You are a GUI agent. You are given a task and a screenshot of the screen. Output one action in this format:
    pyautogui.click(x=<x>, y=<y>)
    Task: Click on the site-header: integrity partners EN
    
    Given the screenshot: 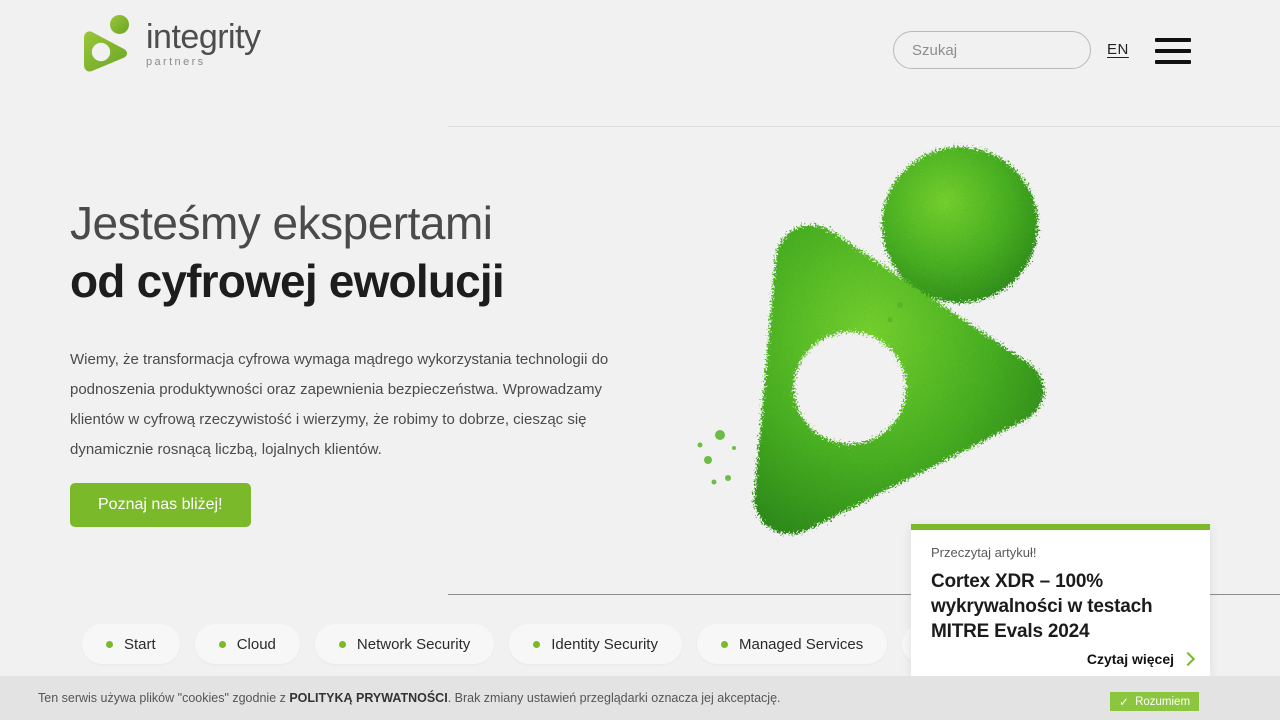 What is the action you would take?
    pyautogui.click(x=640, y=50)
    